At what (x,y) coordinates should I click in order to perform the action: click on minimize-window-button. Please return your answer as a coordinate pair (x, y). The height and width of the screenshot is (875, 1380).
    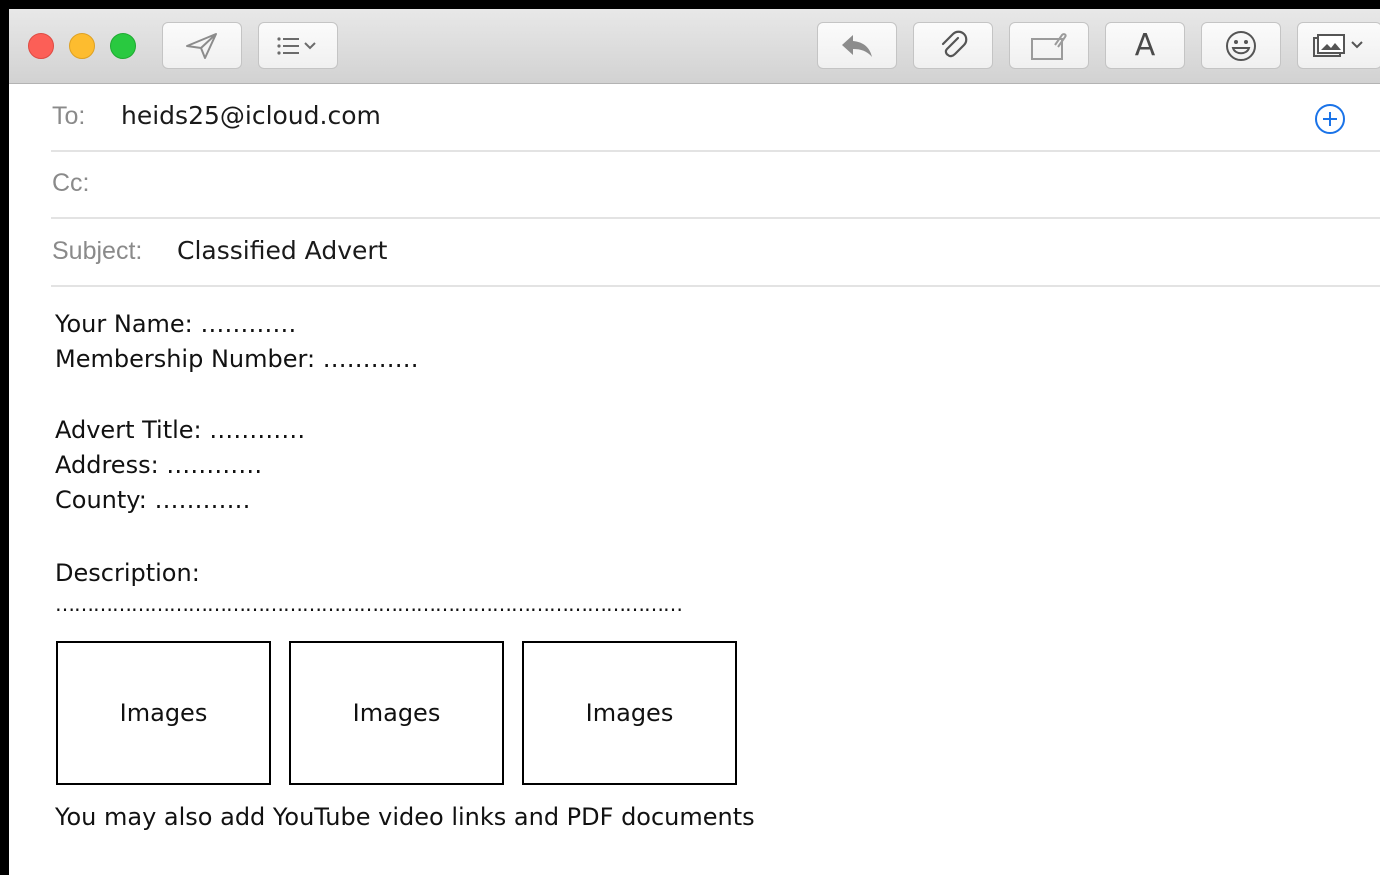
    Looking at the image, I should click on (82, 46).